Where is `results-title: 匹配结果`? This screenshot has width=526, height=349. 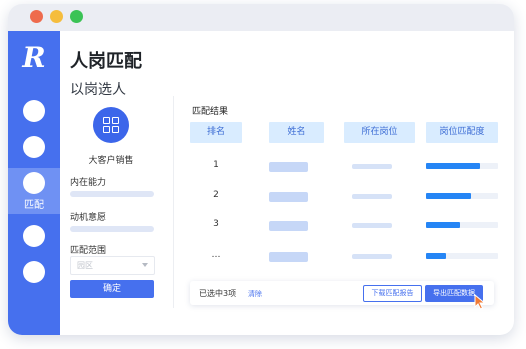
results-title: 匹配结果 is located at coordinates (210, 112).